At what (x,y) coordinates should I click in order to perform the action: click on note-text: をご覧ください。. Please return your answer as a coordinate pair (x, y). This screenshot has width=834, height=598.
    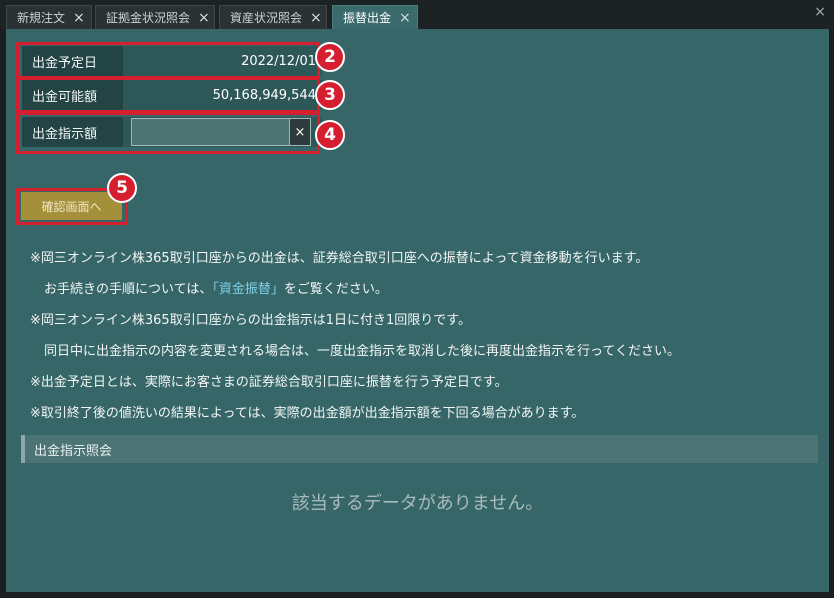
    Looking at the image, I should click on (335, 289).